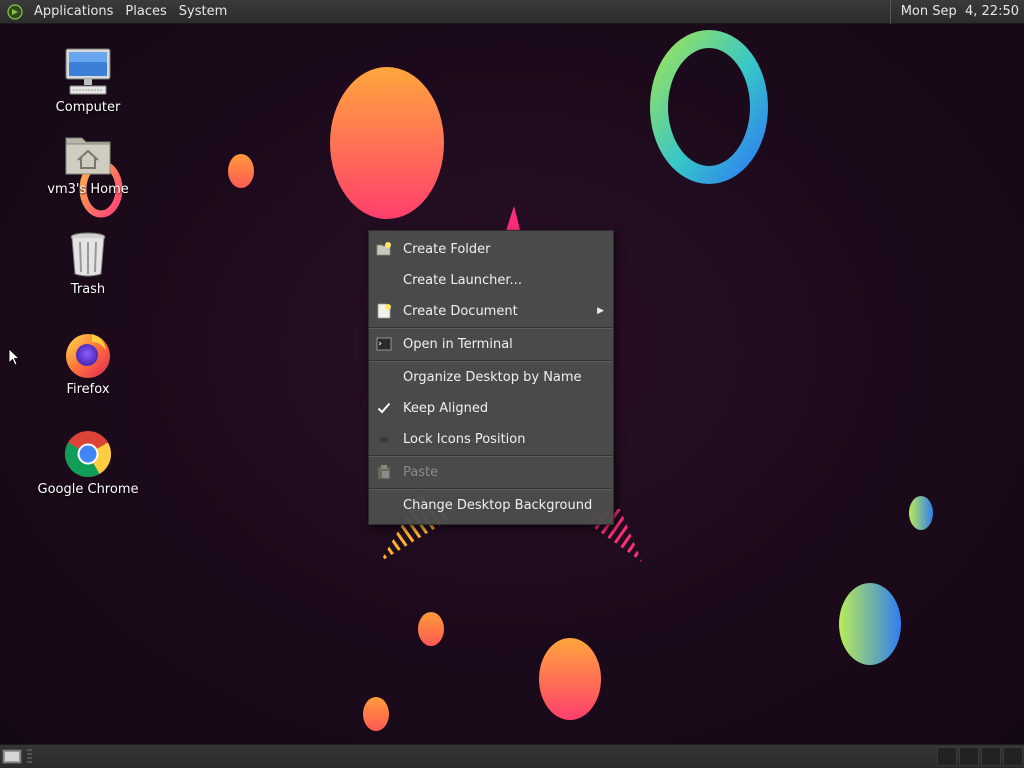 Image resolution: width=1024 pixels, height=768 pixels. I want to click on menu-item-create-document: Create Document ▶, so click(491, 311).